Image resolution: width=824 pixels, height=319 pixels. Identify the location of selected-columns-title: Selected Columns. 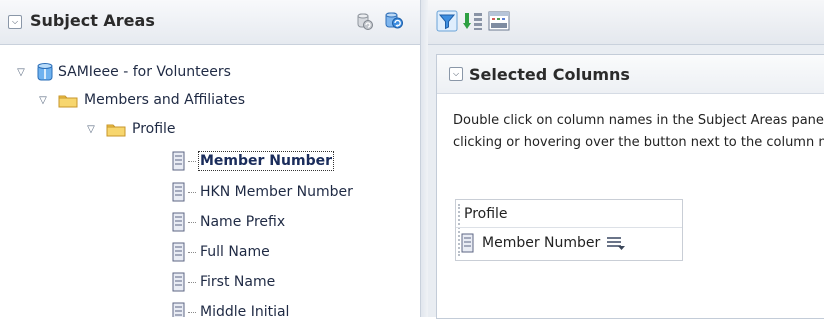
(549, 74).